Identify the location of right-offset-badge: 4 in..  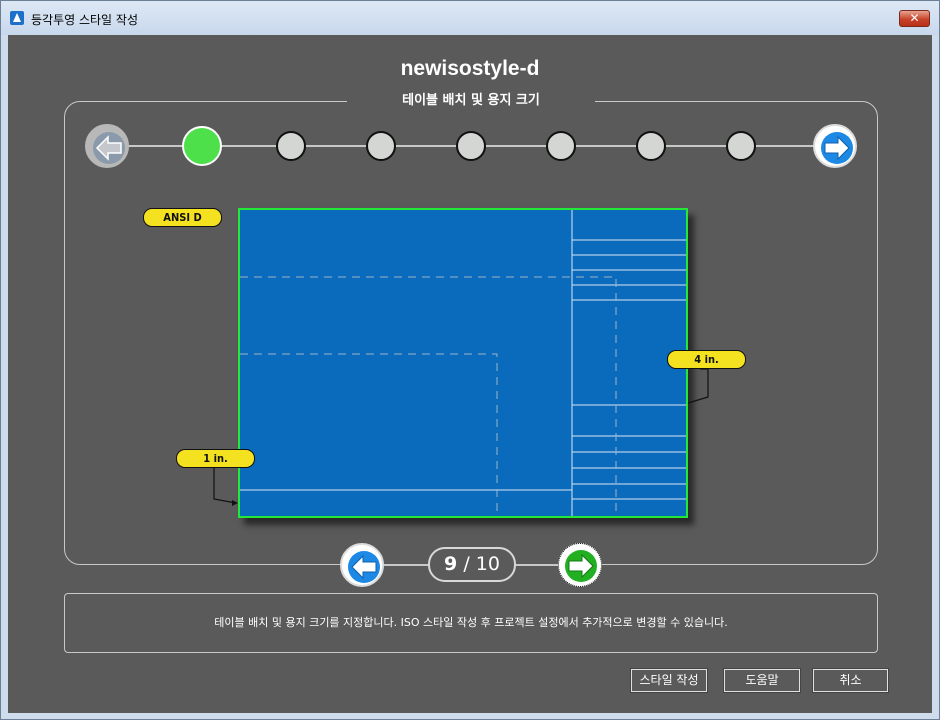
(706, 359).